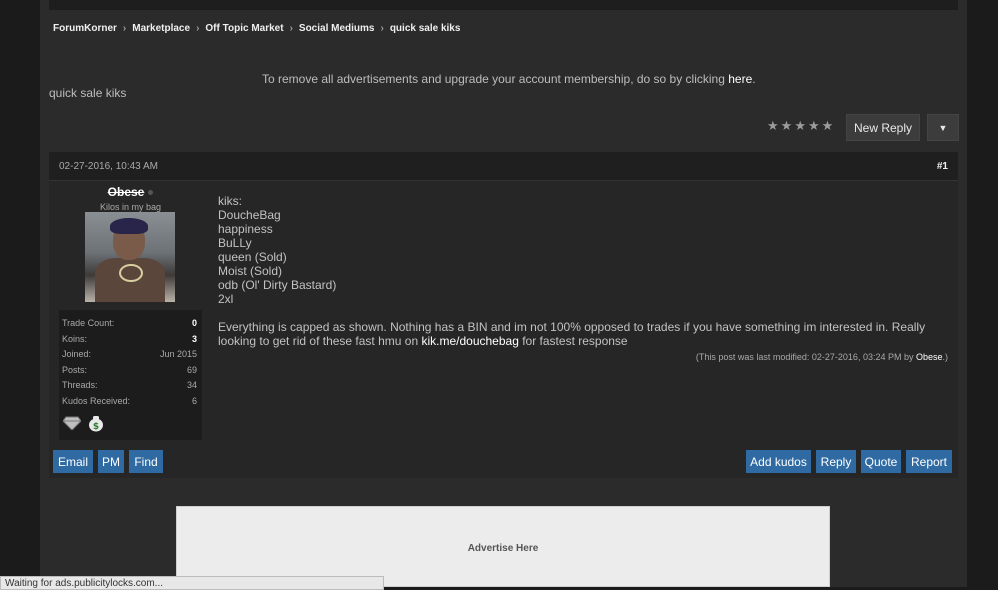 The height and width of the screenshot is (590, 998). I want to click on stat-label: Joined:, so click(77, 354).